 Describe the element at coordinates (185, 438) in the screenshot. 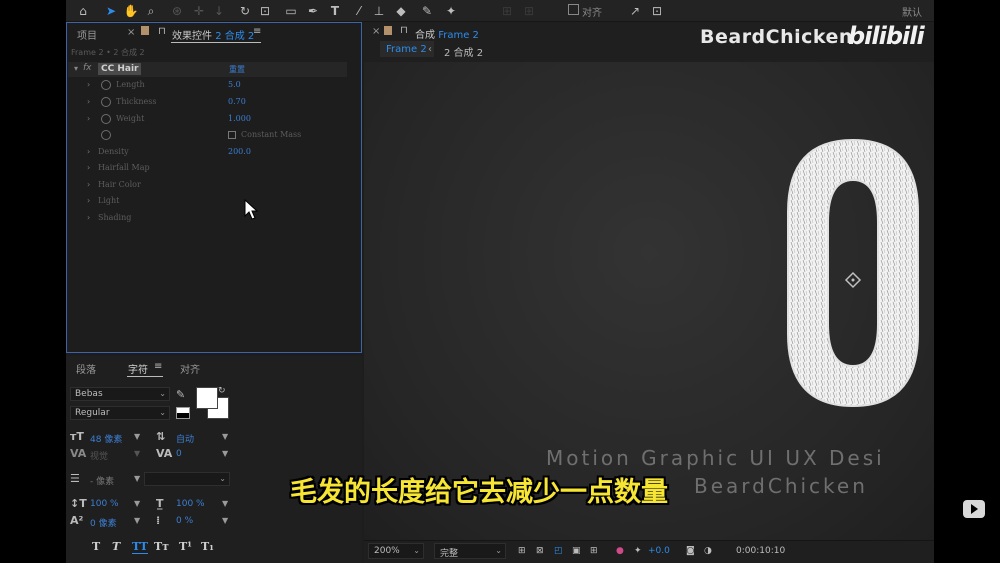

I see `leading-value: 自动` at that location.